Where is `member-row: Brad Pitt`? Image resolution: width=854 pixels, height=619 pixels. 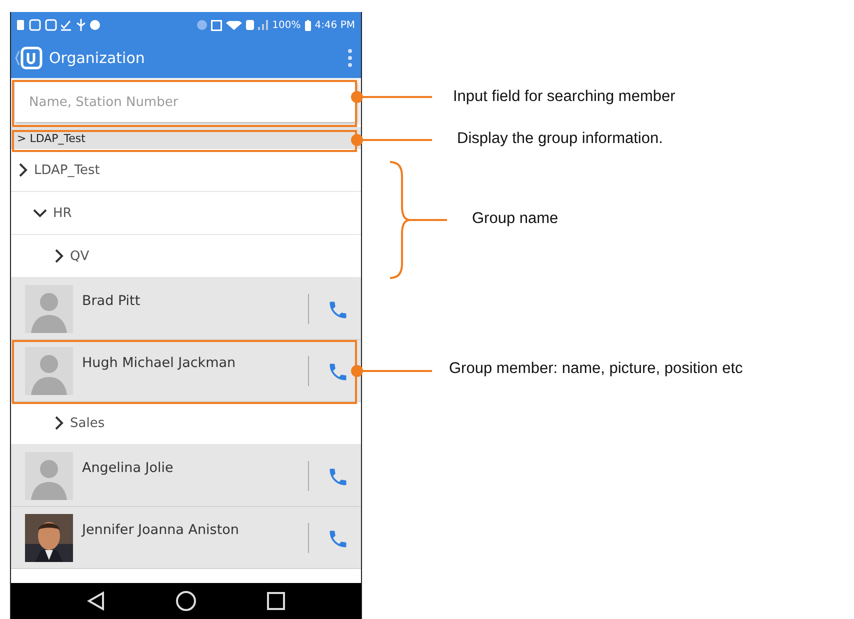
member-row: Brad Pitt is located at coordinates (186, 309).